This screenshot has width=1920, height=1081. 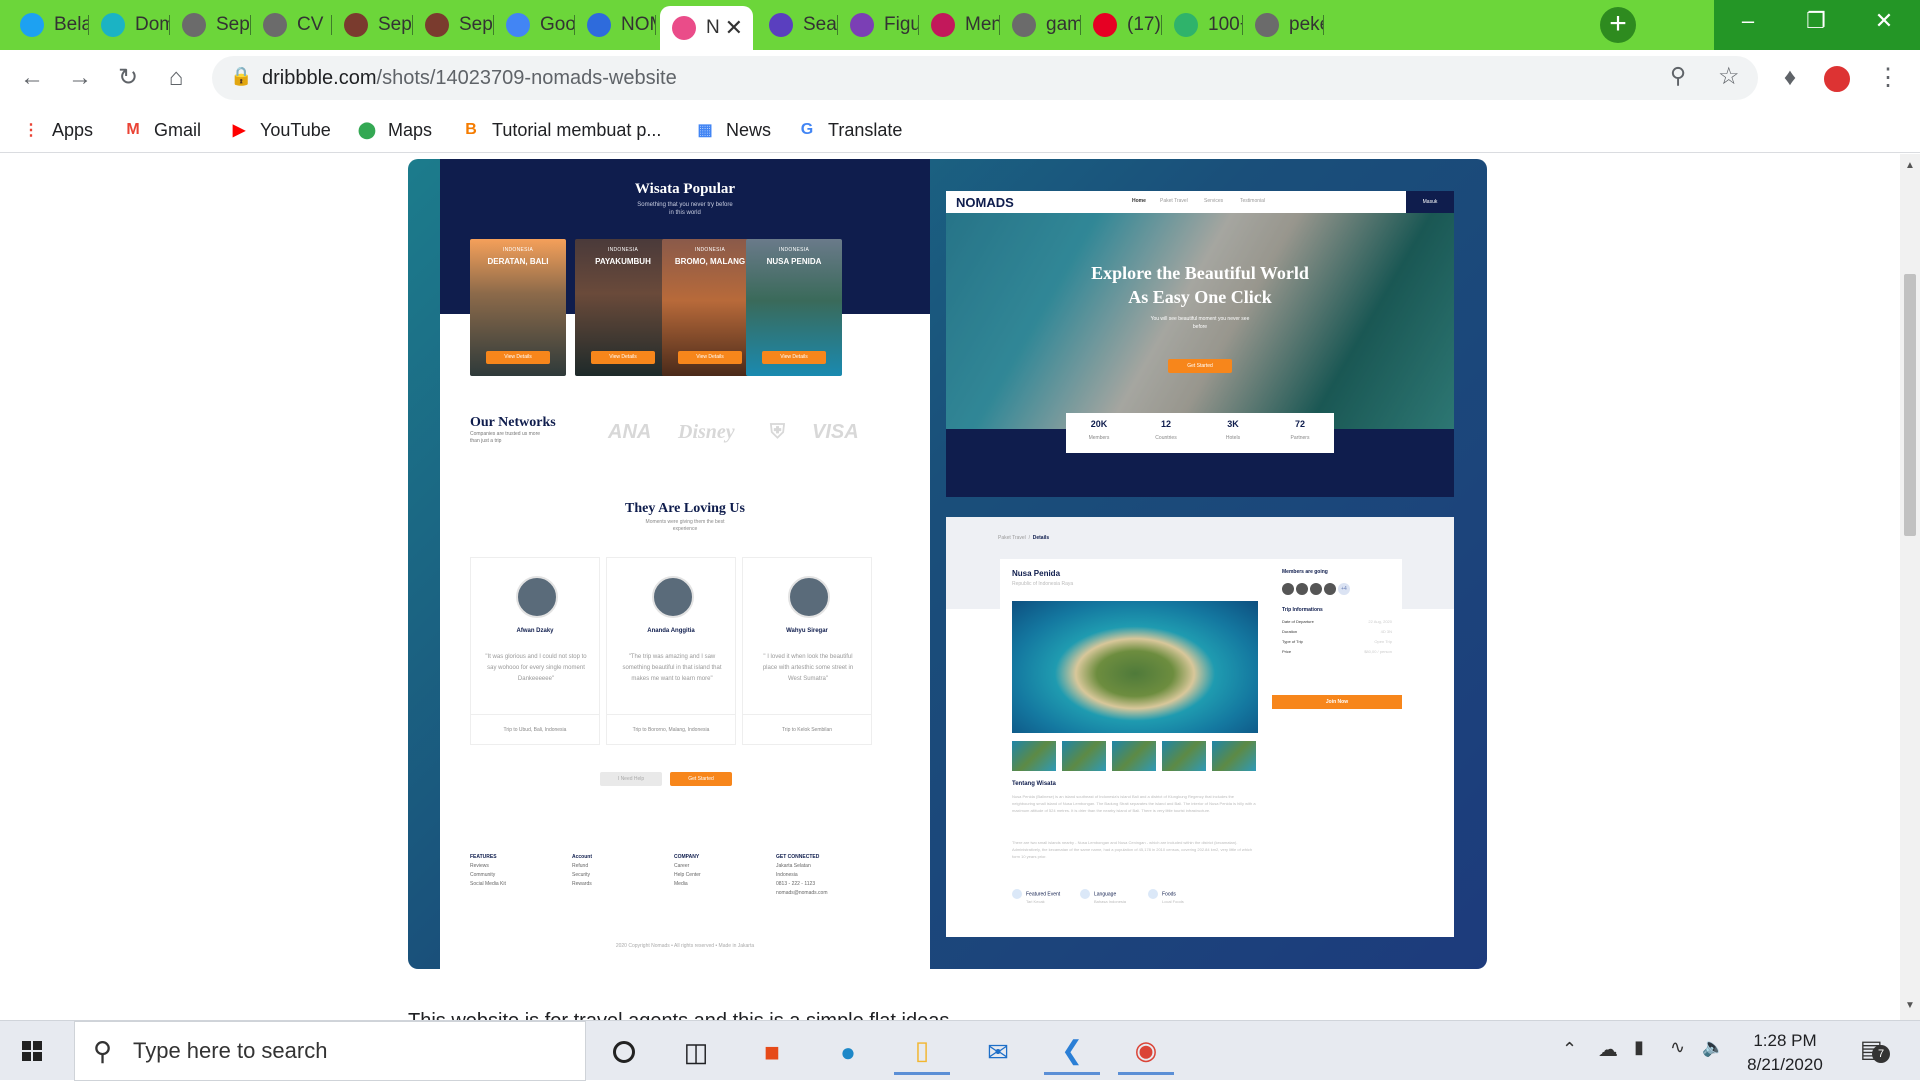 What do you see at coordinates (113, 25) in the screenshot?
I see `diamond-icon` at bounding box center [113, 25].